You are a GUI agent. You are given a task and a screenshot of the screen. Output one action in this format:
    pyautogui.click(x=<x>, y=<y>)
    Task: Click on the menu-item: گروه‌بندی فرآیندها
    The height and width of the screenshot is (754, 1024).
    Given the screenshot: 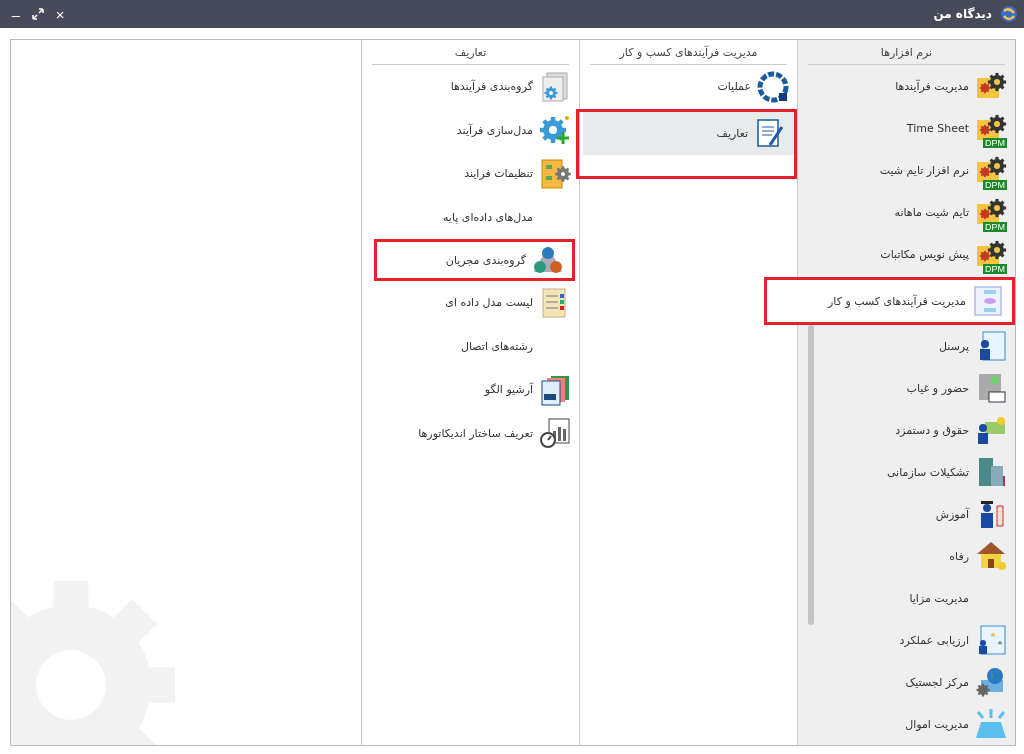 What is the action you would take?
    pyautogui.click(x=470, y=87)
    